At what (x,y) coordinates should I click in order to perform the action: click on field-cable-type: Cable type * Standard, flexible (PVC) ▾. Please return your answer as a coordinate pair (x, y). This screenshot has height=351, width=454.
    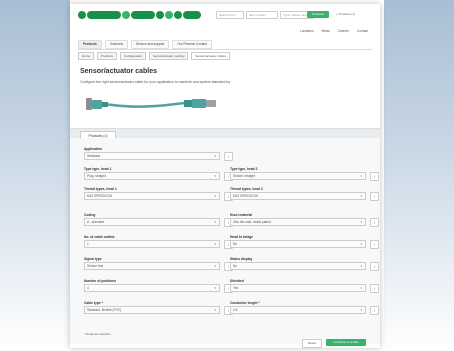
    Looking at the image, I should click on (152, 307).